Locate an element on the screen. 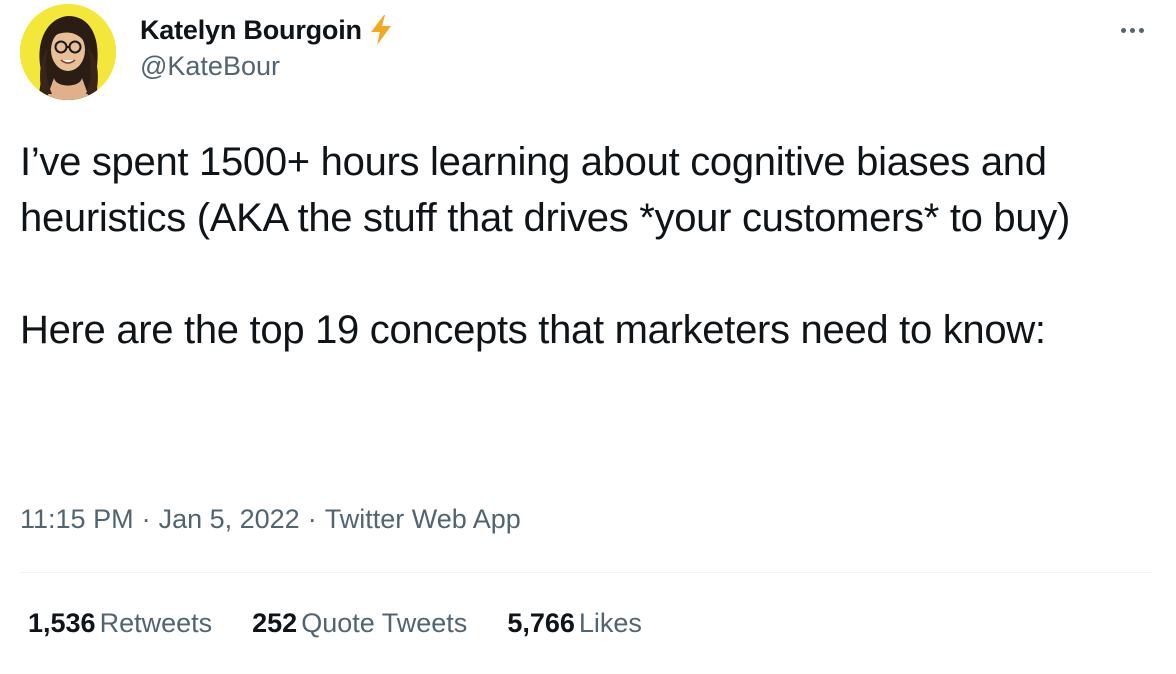 The image size is (1176, 674). tweet-stats: 1,536 Retweets 252 Quote Tweets 5,766 Likes is located at coordinates (355, 623).